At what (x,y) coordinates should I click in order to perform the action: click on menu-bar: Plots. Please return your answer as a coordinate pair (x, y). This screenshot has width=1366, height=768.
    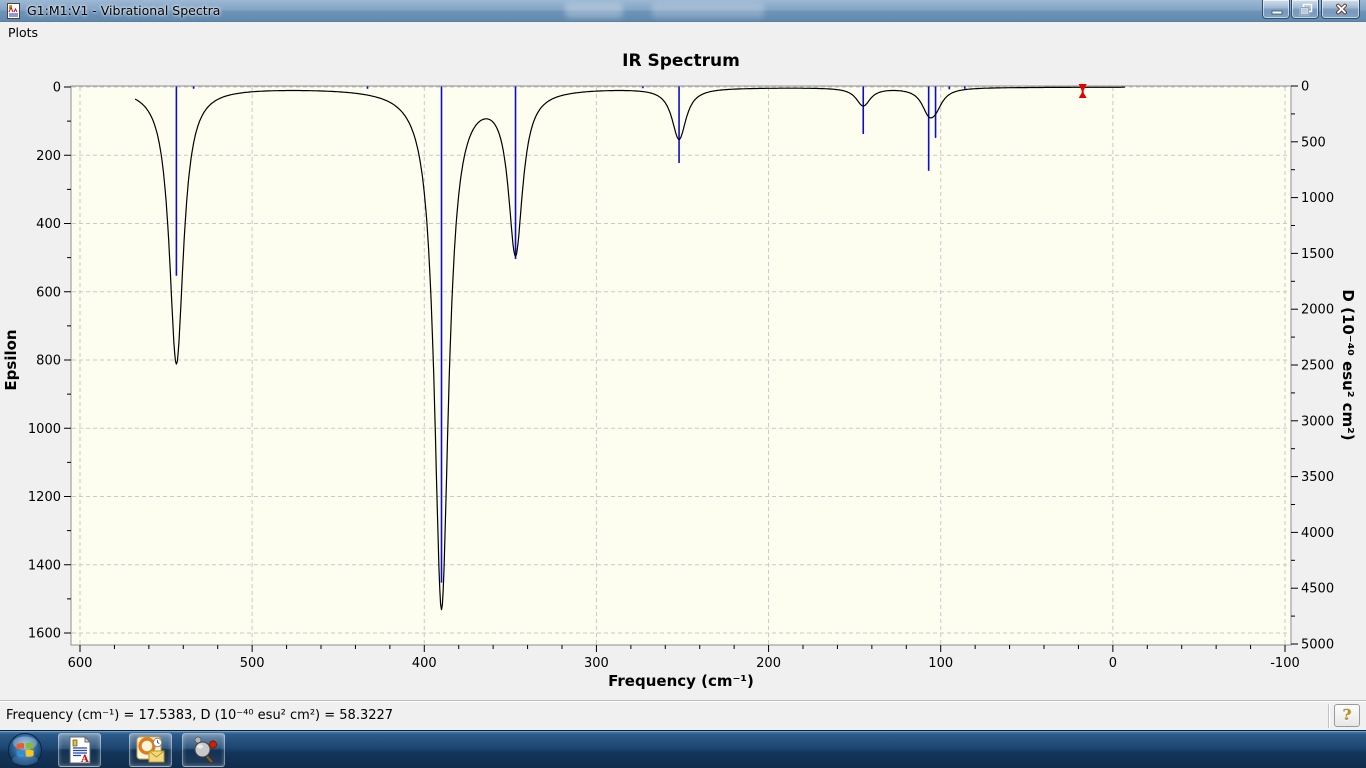
    Looking at the image, I should click on (683, 32).